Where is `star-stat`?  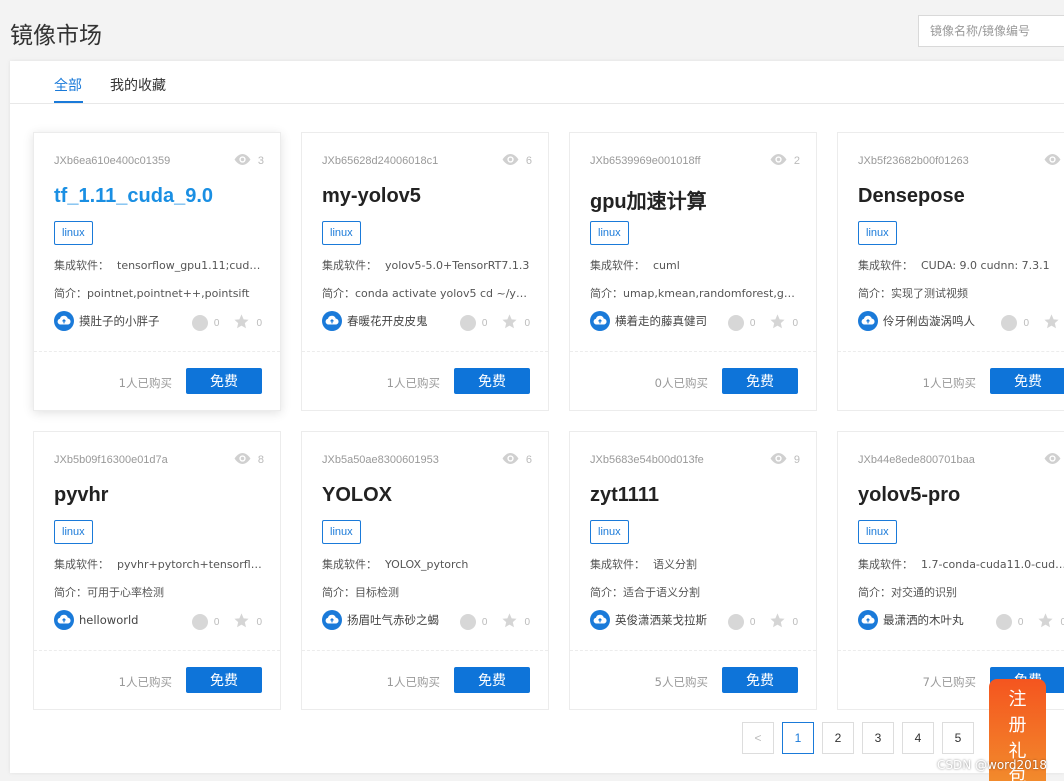
star-stat is located at coordinates (1053, 323).